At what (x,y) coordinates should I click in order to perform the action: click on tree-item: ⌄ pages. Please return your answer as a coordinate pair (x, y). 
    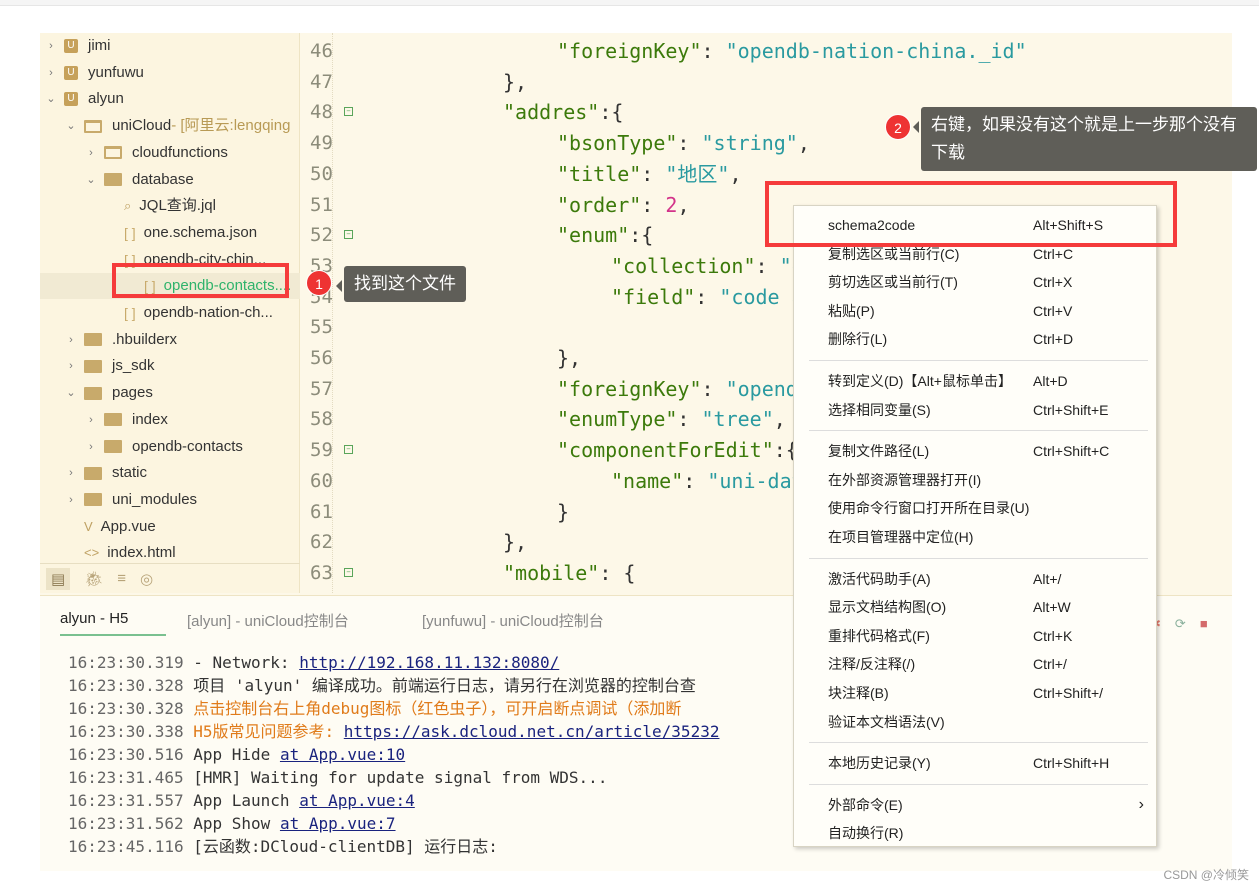
    Looking at the image, I should click on (108, 393).